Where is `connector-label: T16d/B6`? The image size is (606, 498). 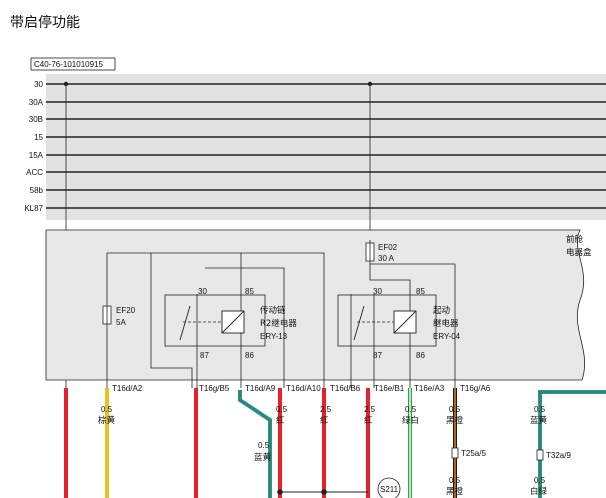 connector-label: T16d/B6 is located at coordinates (345, 388).